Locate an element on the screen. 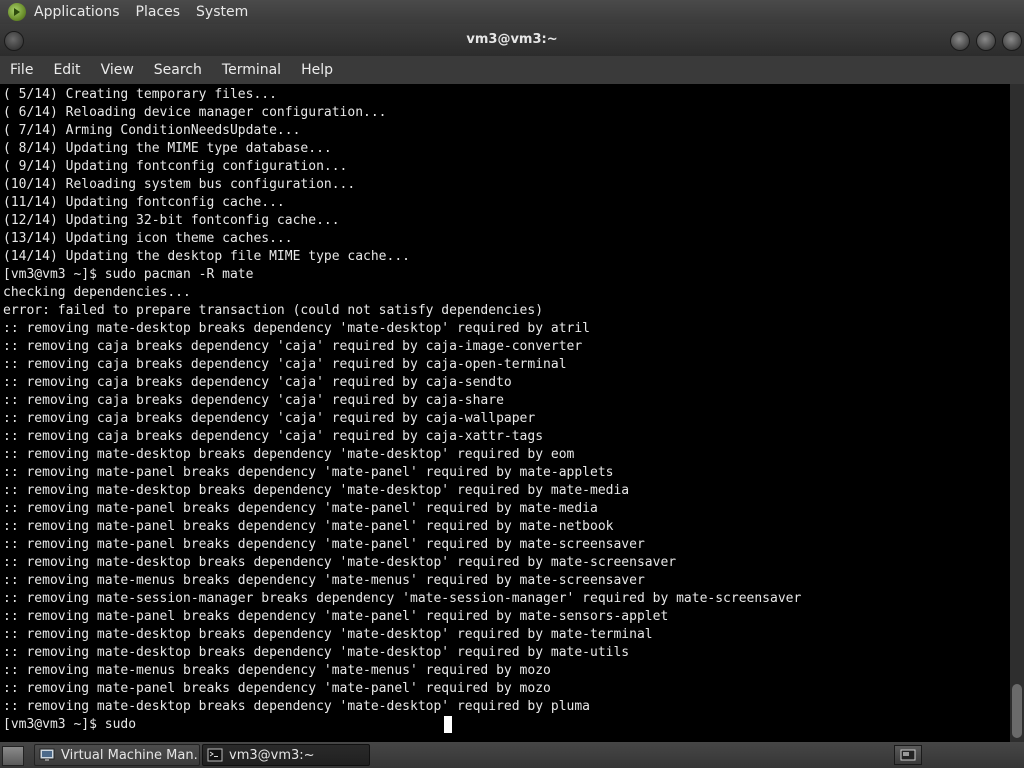 This screenshot has width=1024, height=768. terminal-menubar: File Edit View Search Terminal Help is located at coordinates (512, 70).